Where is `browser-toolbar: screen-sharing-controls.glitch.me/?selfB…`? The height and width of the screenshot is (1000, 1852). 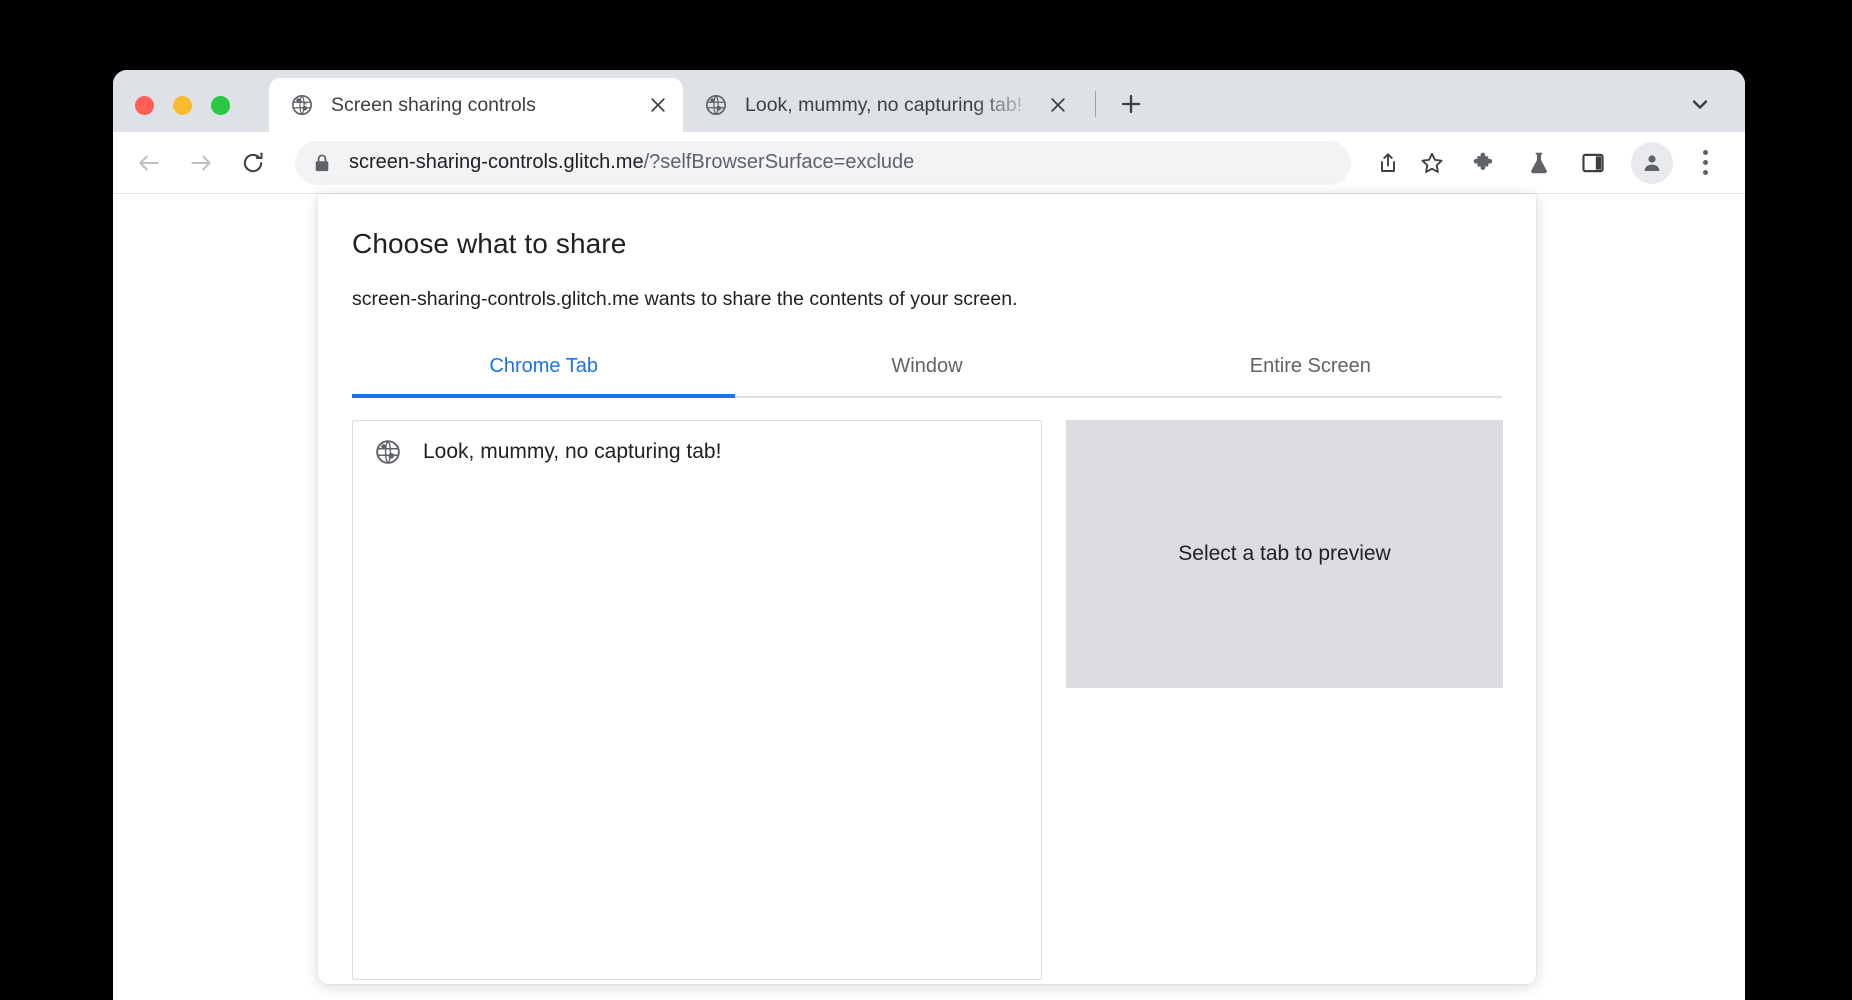 browser-toolbar: screen-sharing-controls.glitch.me/?selfB… is located at coordinates (929, 163).